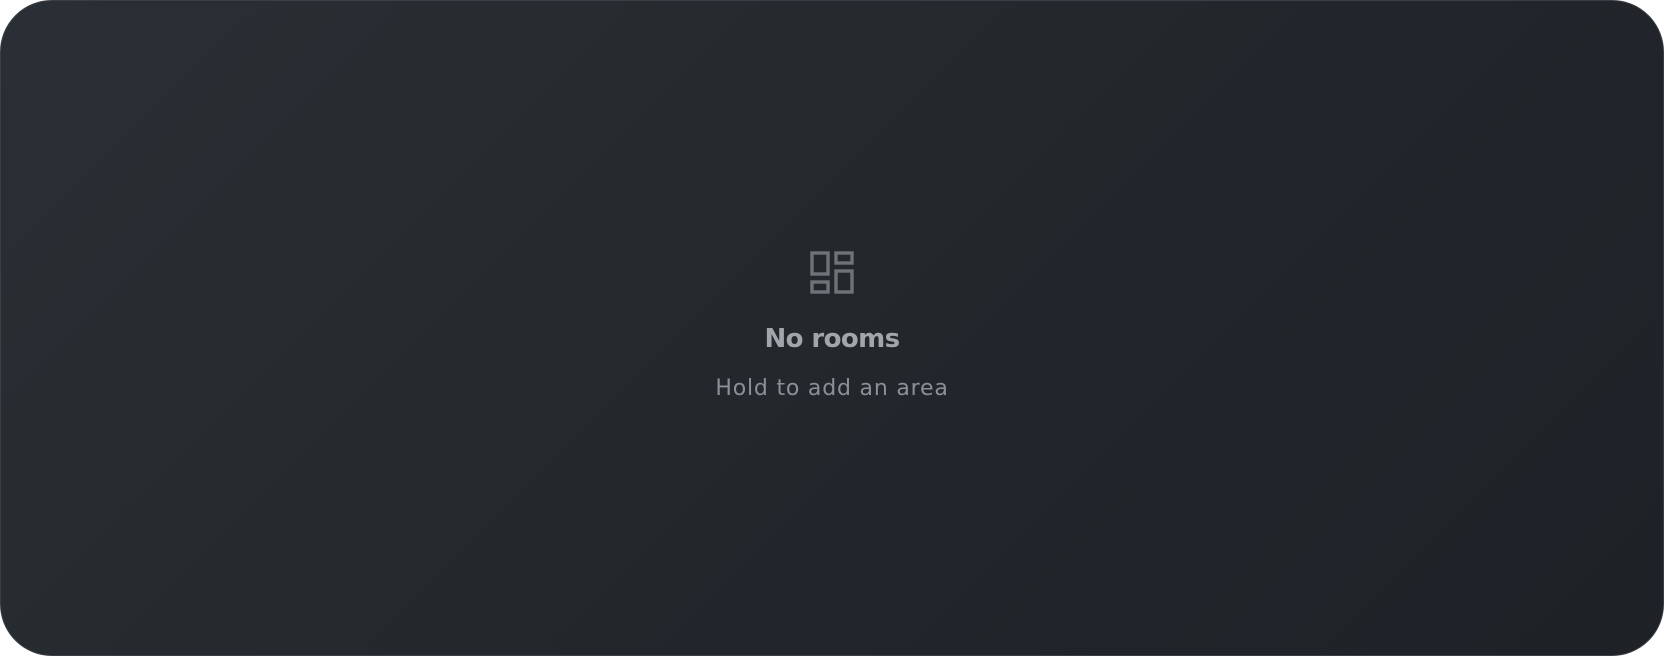 This screenshot has height=656, width=1664. Describe the element at coordinates (832, 388) in the screenshot. I see `empty-state-hint: Hold to add an area` at that location.